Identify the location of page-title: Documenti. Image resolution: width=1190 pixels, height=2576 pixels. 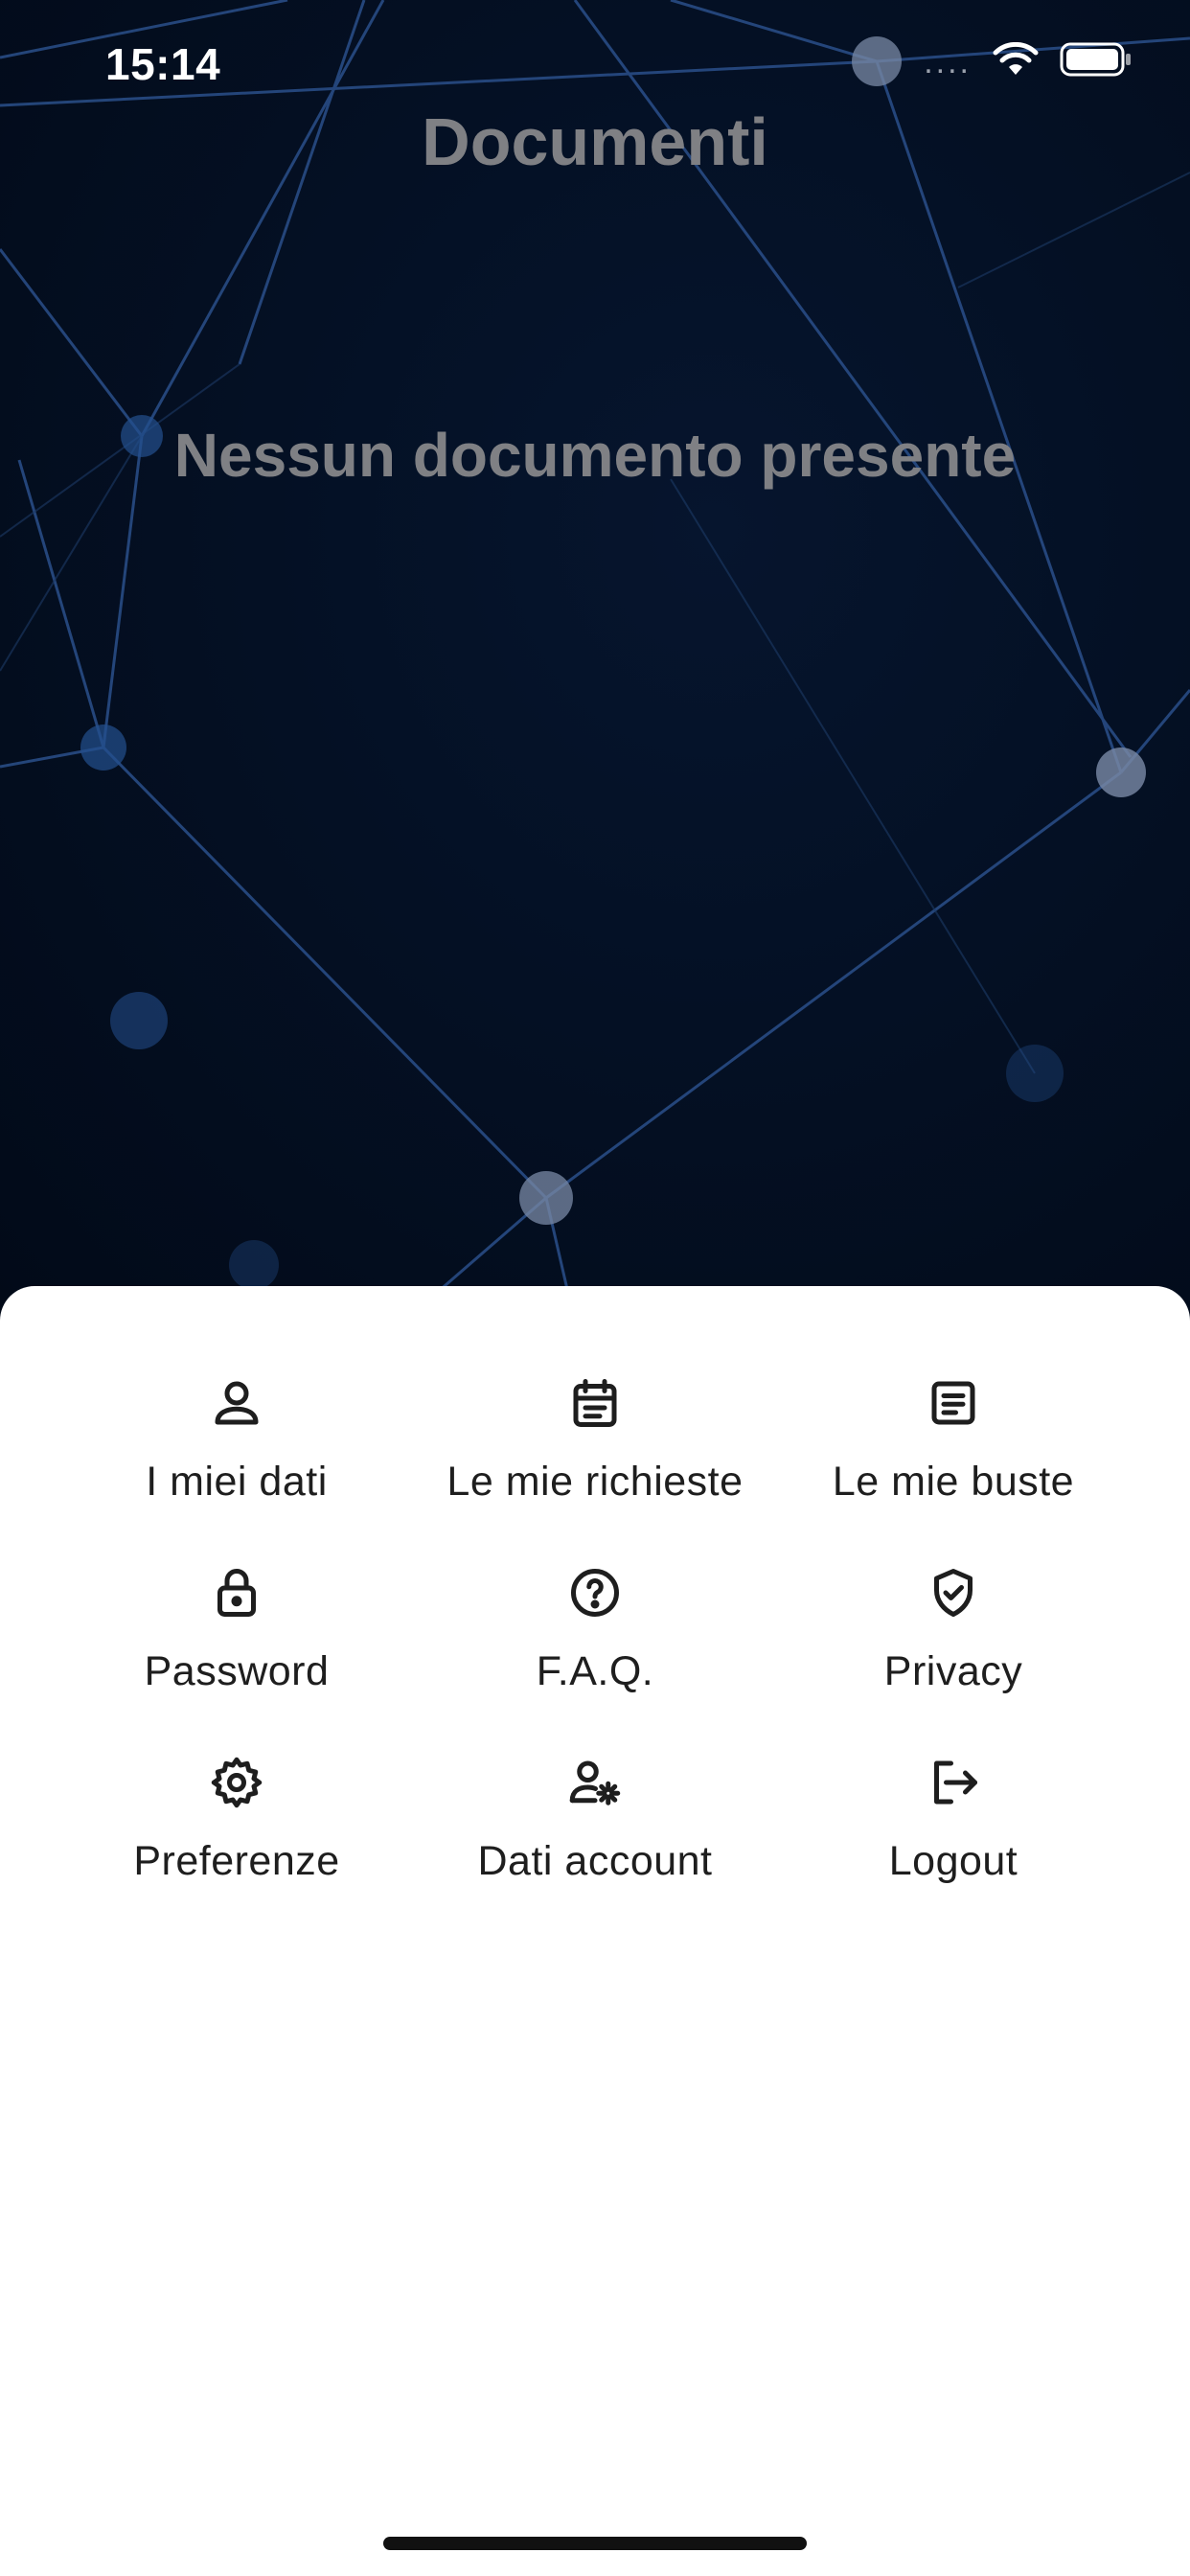
(595, 141).